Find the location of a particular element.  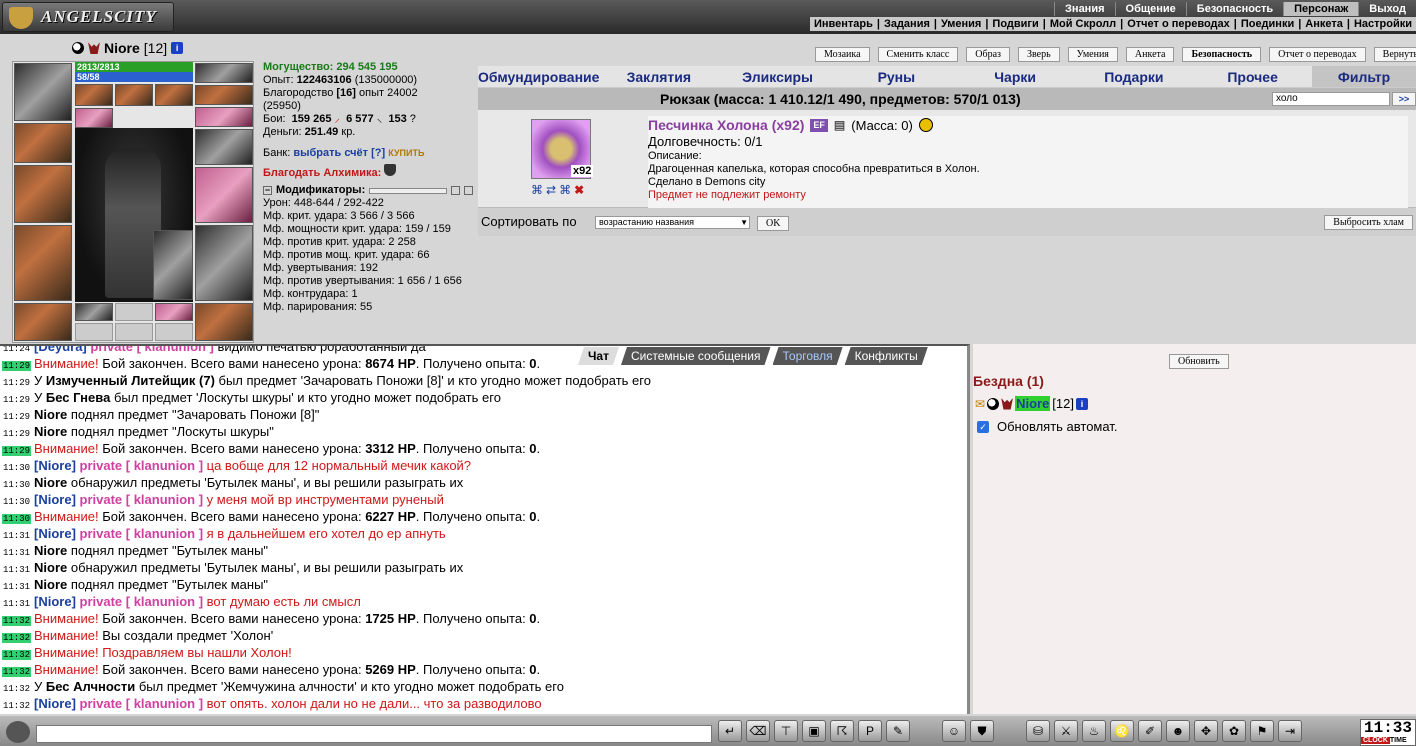

armor-slot is located at coordinates (43, 263).